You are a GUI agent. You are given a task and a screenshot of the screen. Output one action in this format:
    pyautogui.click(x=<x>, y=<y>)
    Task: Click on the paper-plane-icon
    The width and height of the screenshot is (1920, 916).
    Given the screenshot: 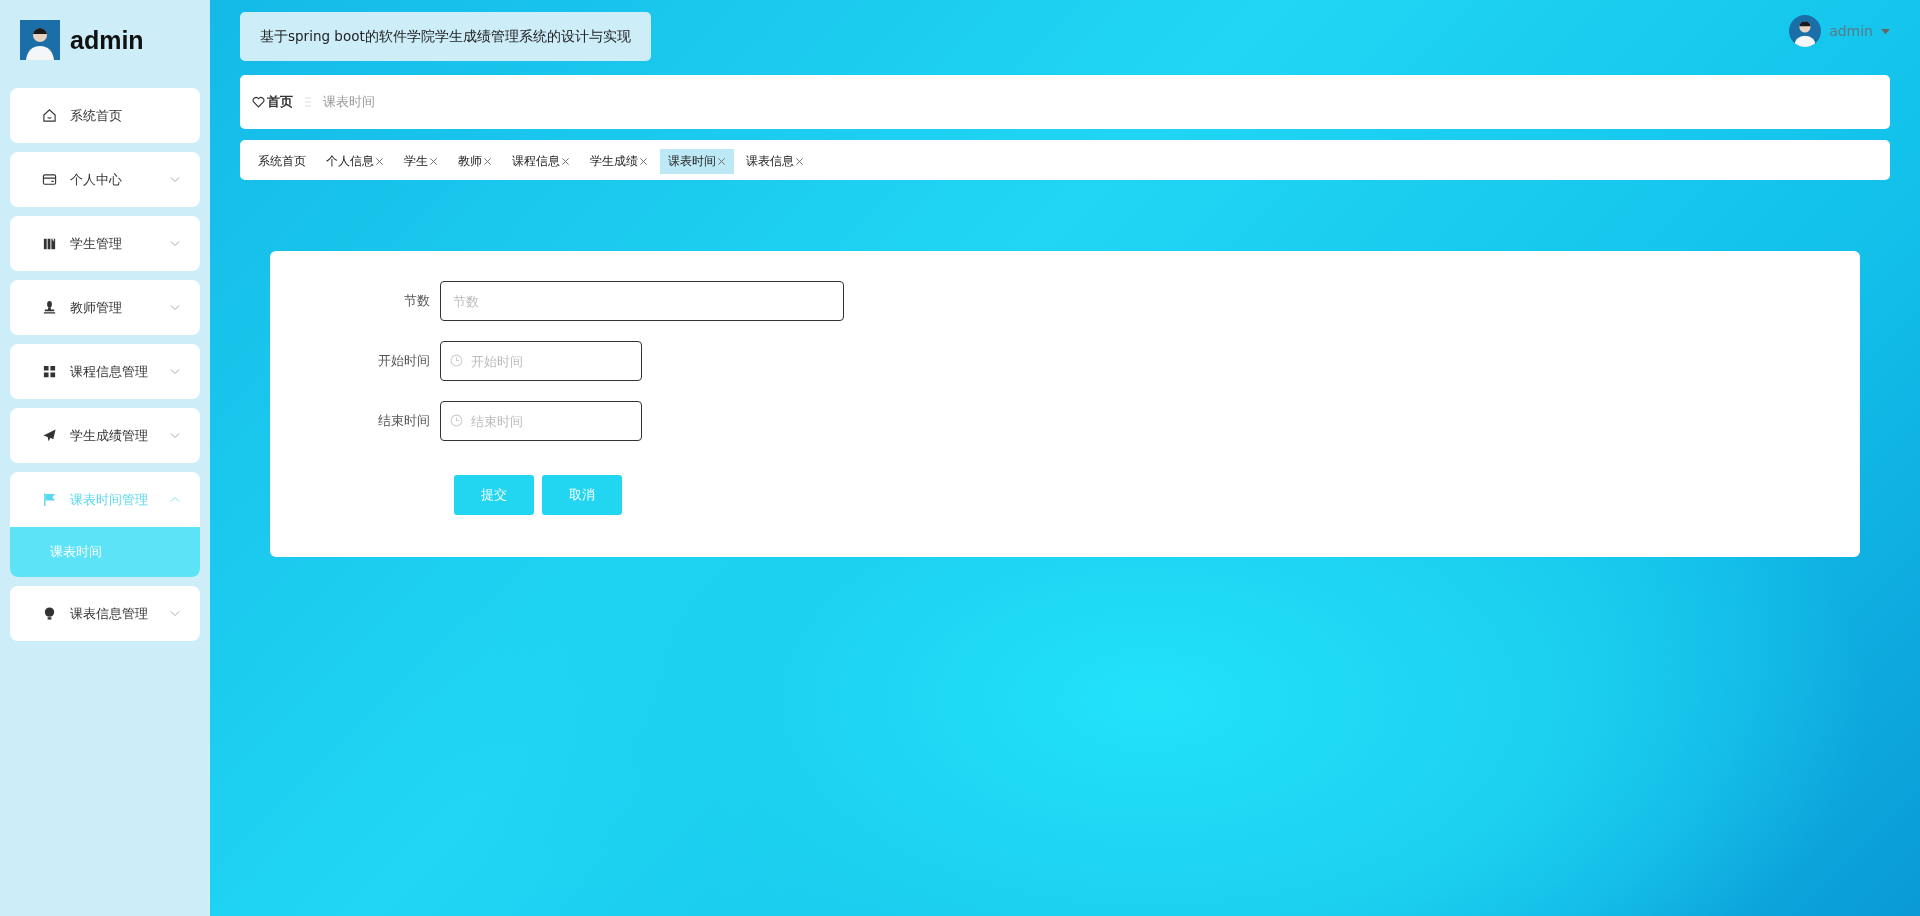 What is the action you would take?
    pyautogui.click(x=49, y=435)
    